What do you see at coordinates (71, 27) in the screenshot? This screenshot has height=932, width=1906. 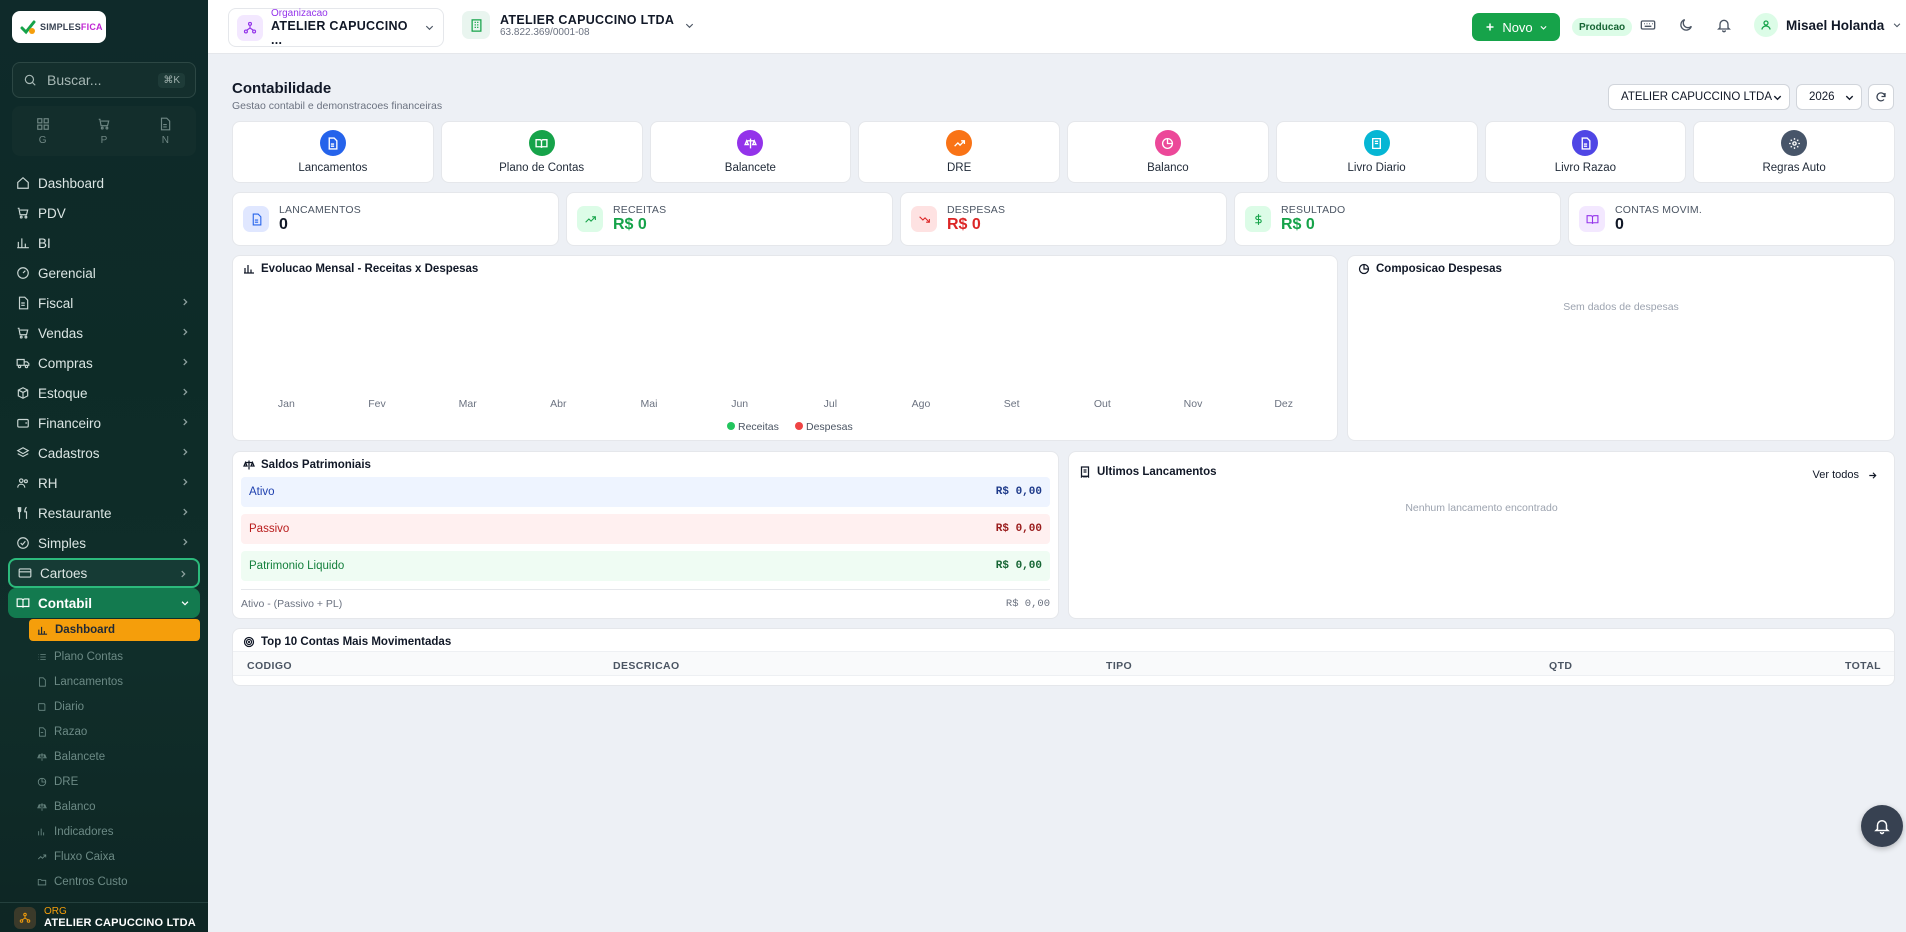 I see `logo-text: SIMPLESFICA` at bounding box center [71, 27].